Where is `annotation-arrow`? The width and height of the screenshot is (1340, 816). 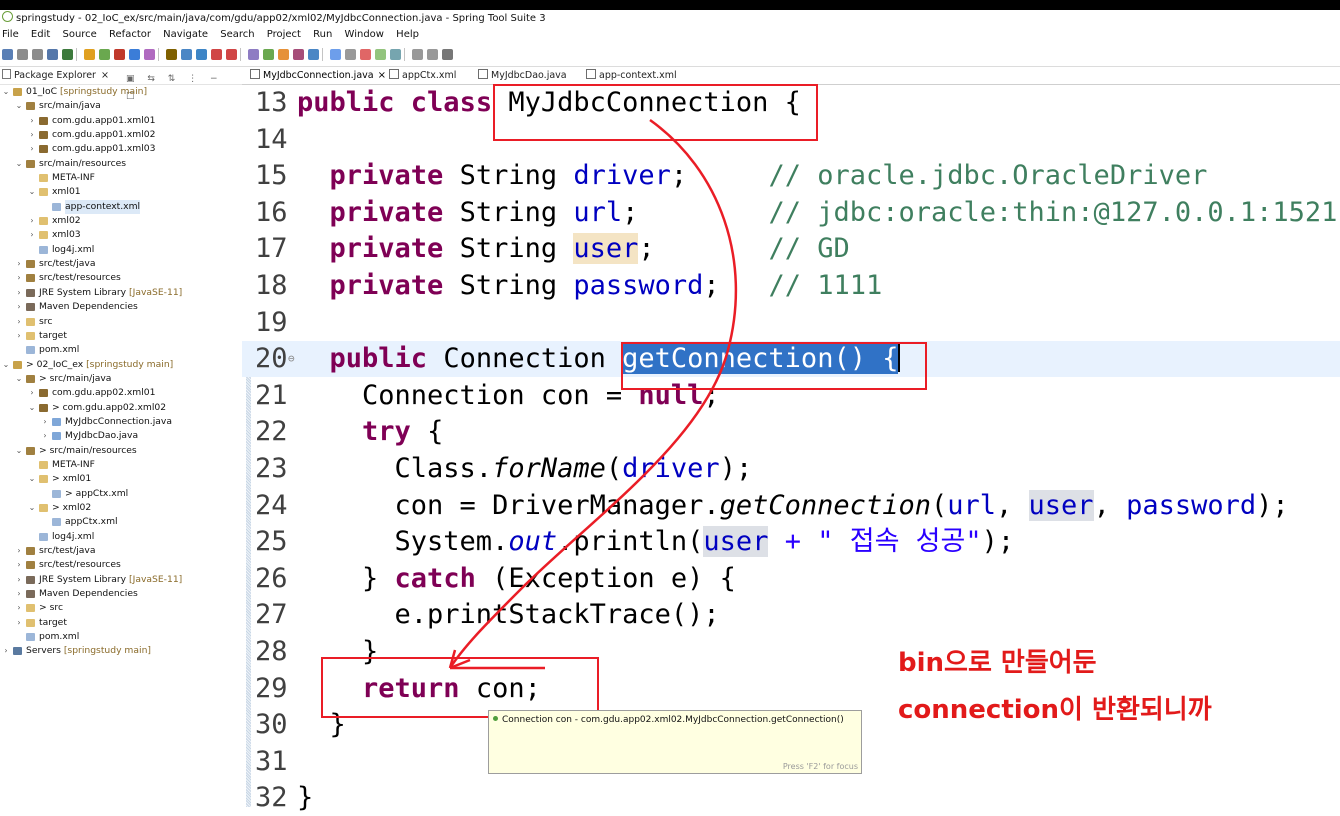
annotation-arrow is located at coordinates (593, 394).